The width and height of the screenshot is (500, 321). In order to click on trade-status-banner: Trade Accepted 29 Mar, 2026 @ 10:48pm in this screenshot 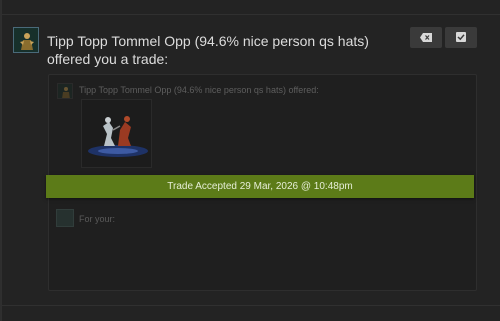, I will do `click(260, 186)`.